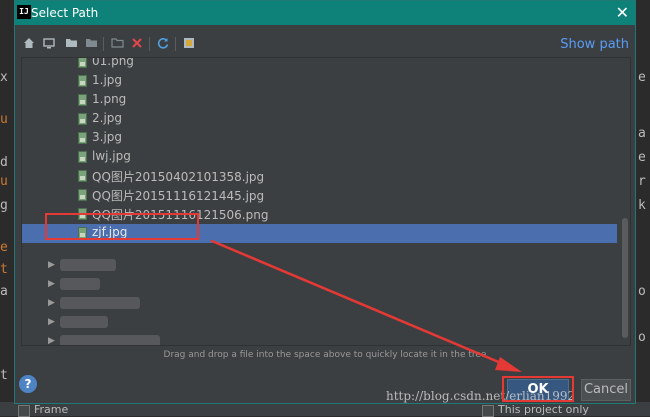  I want to click on editor-glyph: k, so click(642, 205).